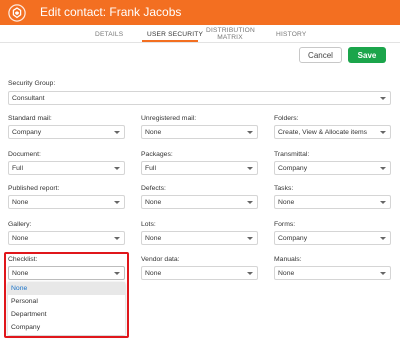 This screenshot has height=343, width=400. Describe the element at coordinates (175, 34) in the screenshot. I see `tab-user-security: USER SECURITY` at that location.